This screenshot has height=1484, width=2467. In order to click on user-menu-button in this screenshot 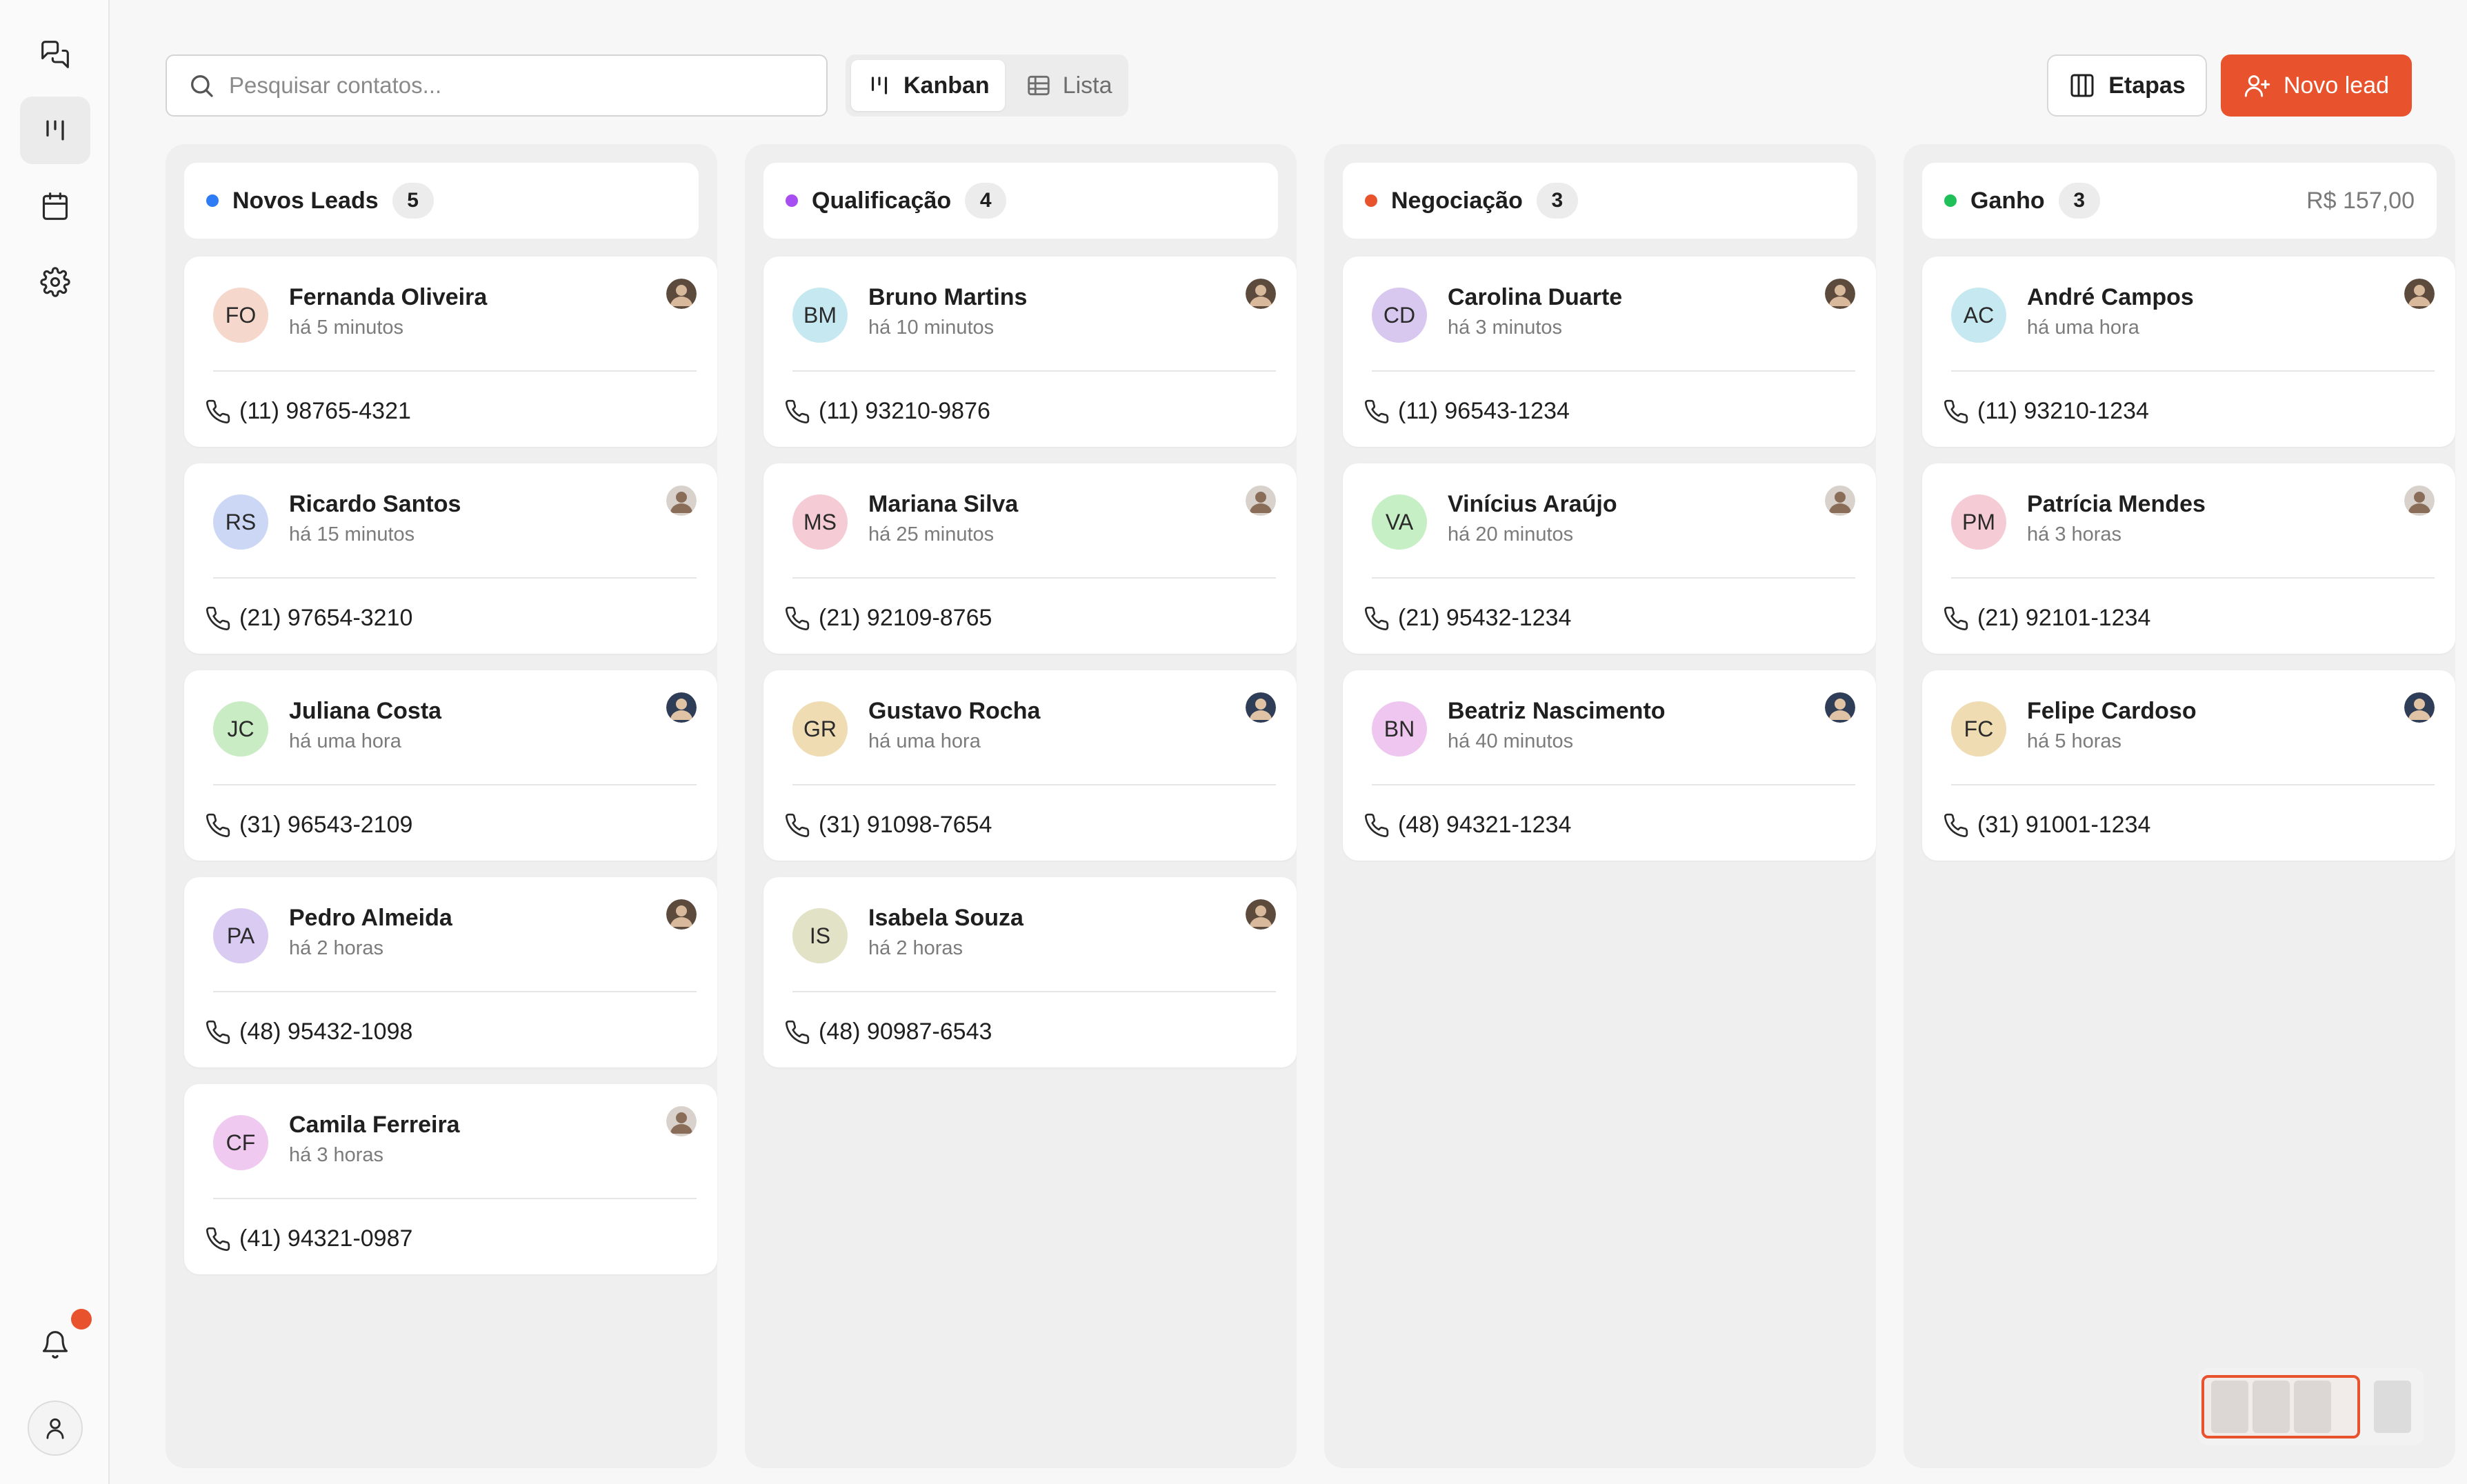, I will do `click(56, 1428)`.